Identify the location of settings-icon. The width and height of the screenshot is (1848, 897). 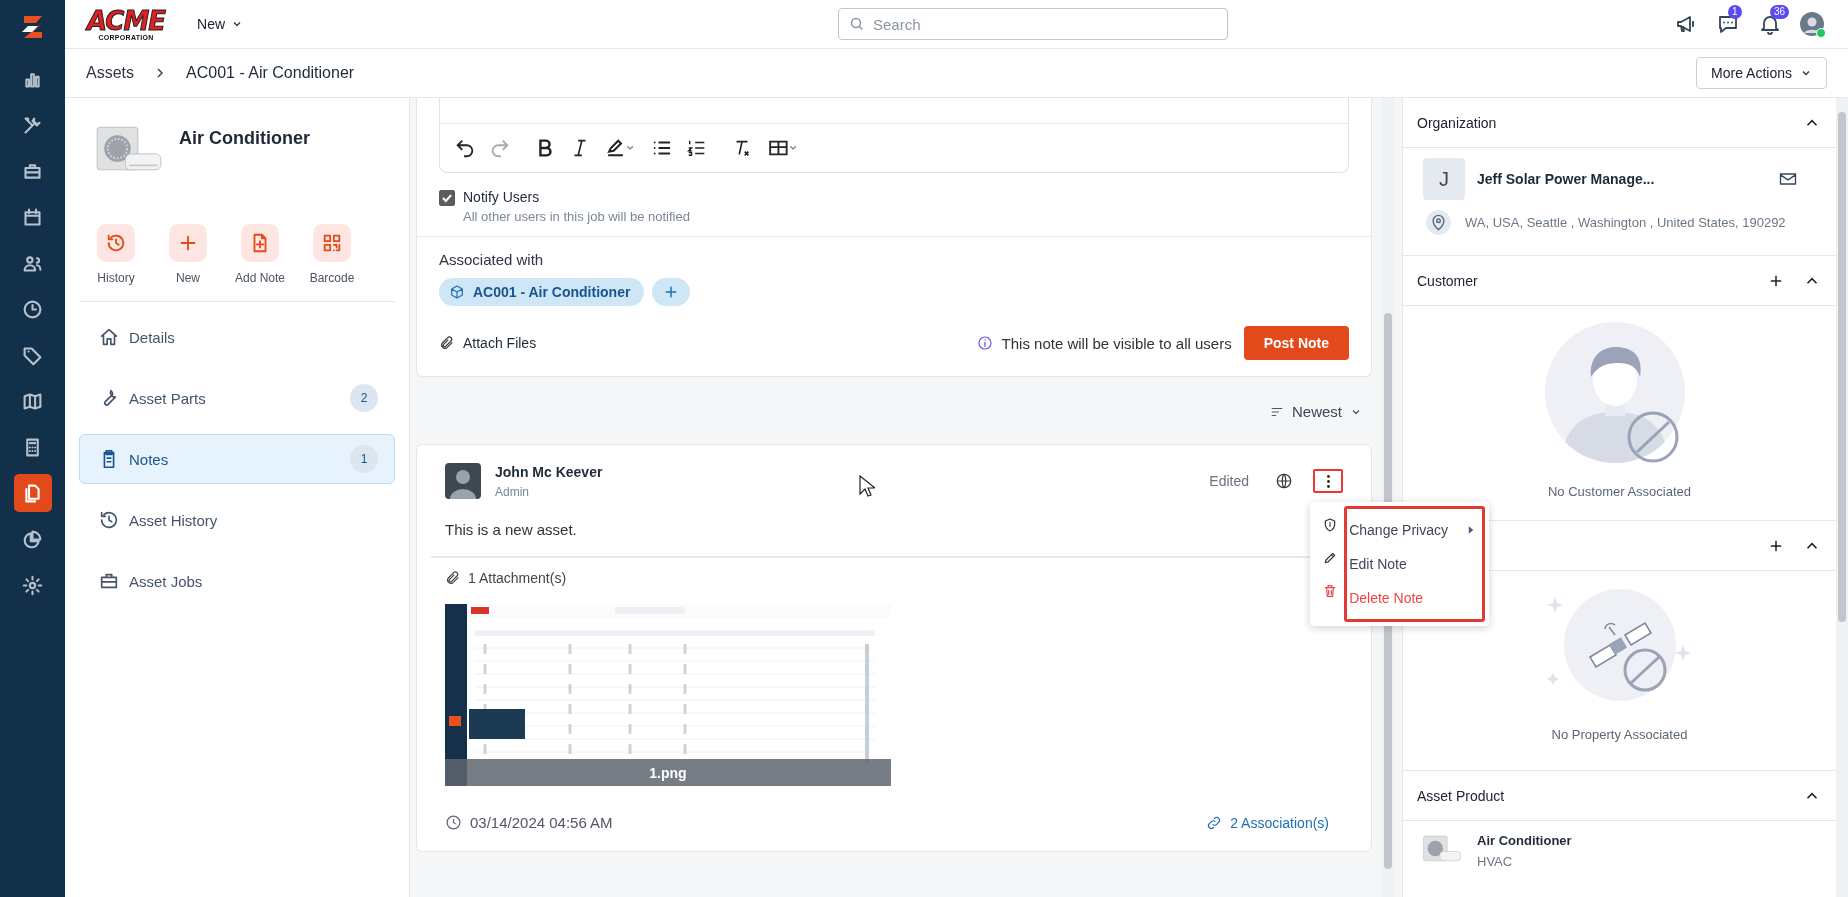
(32, 585).